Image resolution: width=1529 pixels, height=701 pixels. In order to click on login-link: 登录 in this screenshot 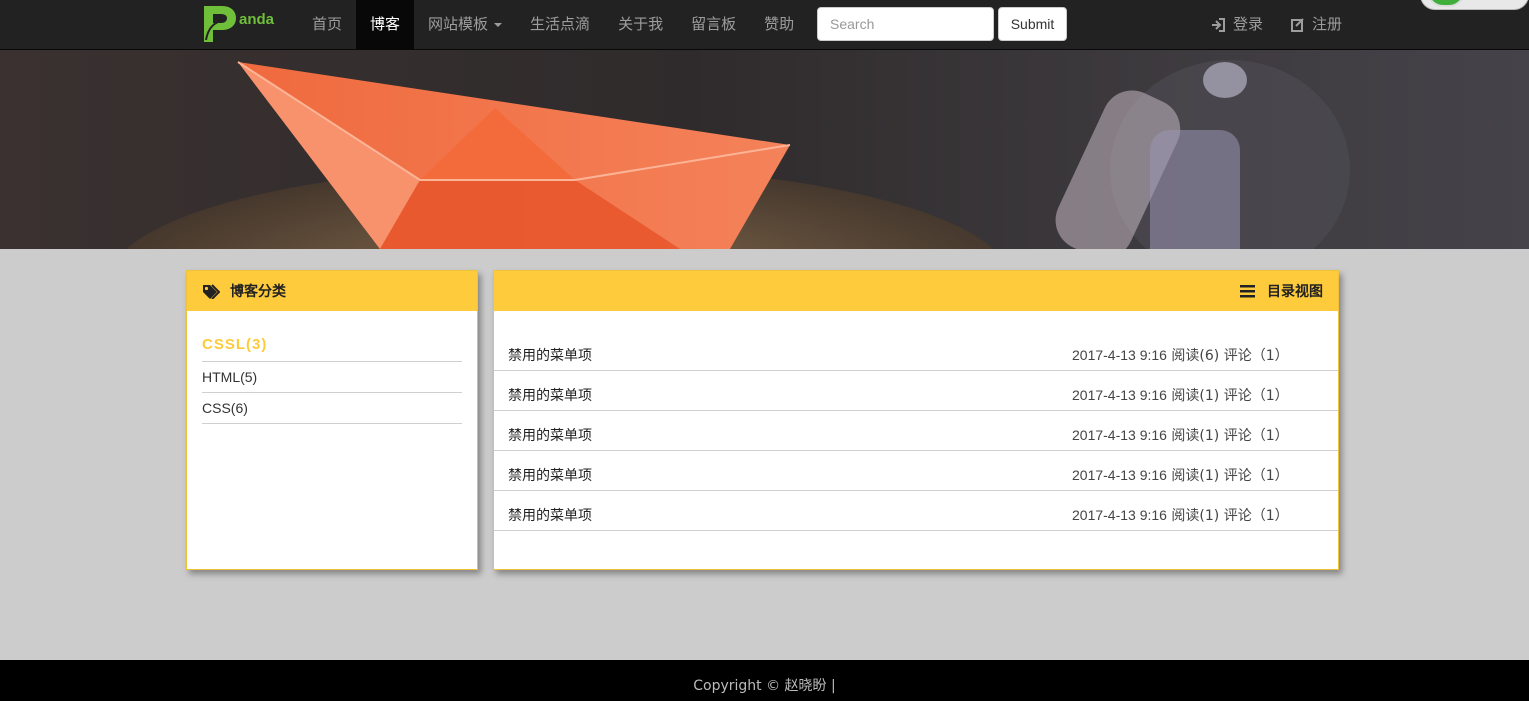, I will do `click(1237, 24)`.